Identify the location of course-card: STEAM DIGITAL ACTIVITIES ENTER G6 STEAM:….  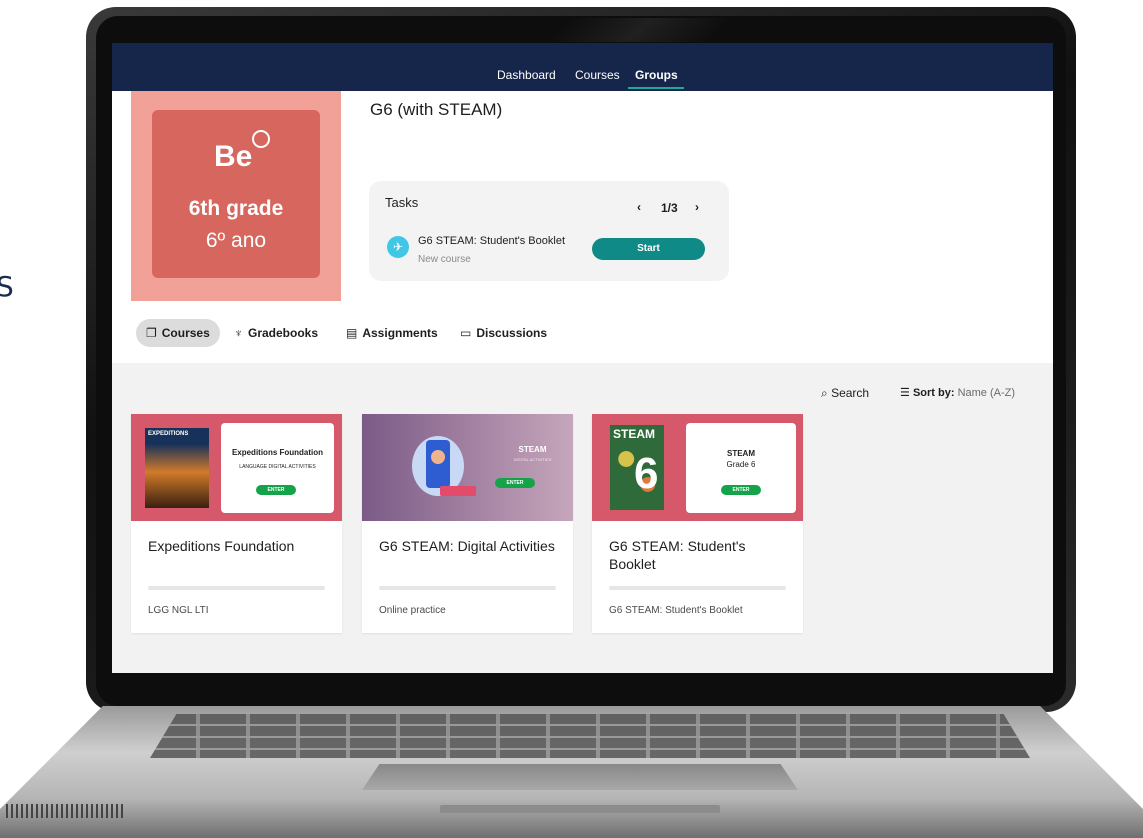
(467, 523).